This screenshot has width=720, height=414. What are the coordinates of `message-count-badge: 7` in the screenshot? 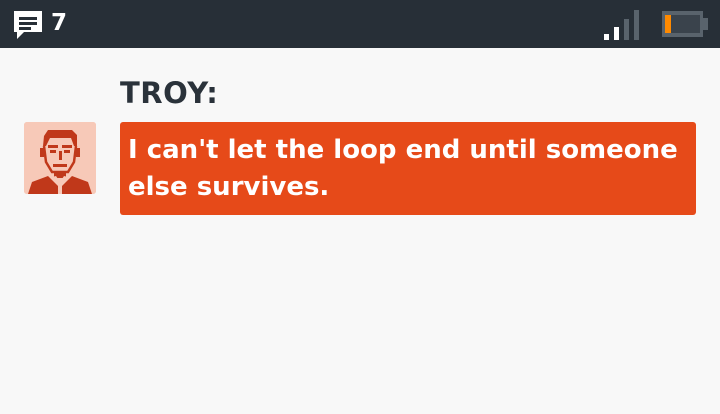 It's located at (59, 23).